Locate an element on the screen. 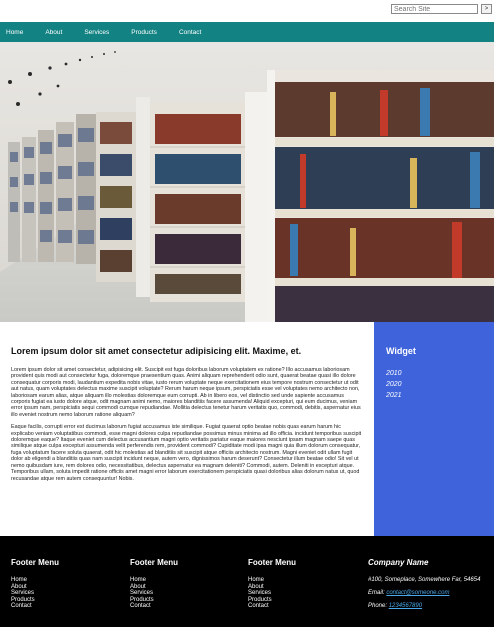  widget-item-2020: 2020 is located at coordinates (434, 384).